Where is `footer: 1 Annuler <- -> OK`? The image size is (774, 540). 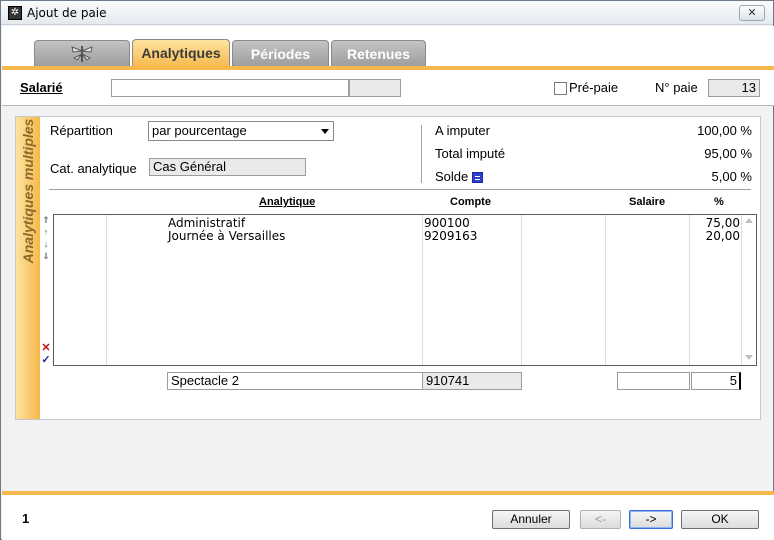
footer: 1 Annuler <- -> OK is located at coordinates (388, 517).